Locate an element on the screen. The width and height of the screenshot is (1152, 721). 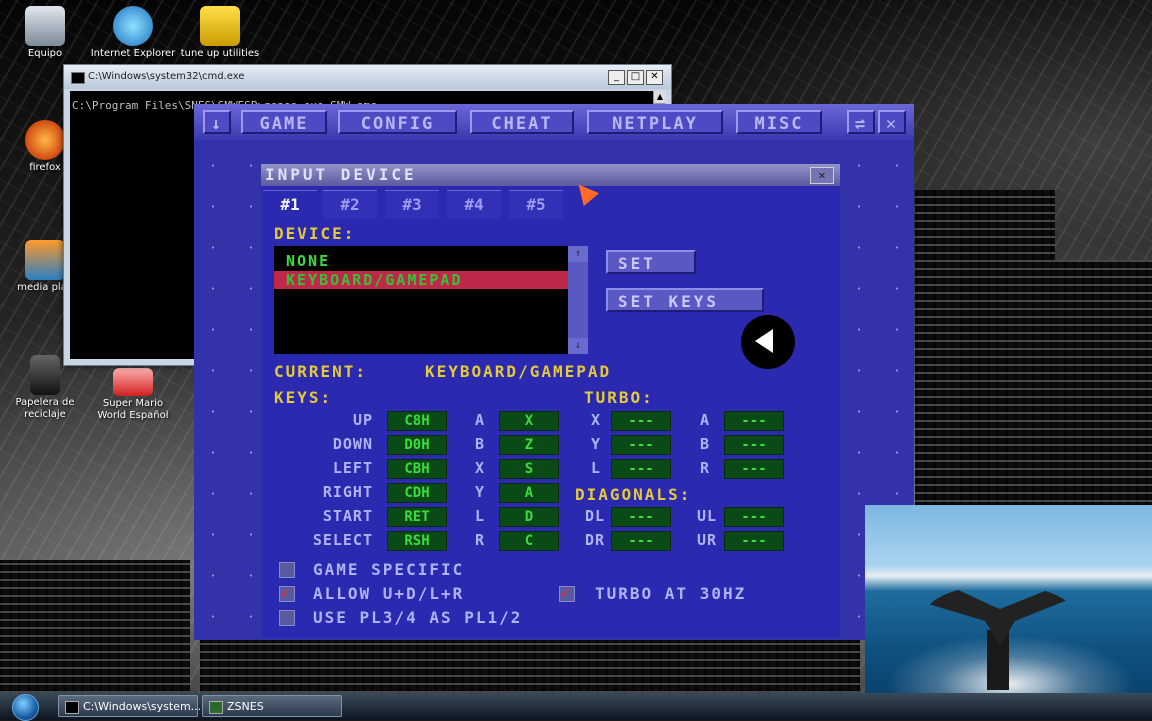
key-value-l: D is located at coordinates (529, 517).